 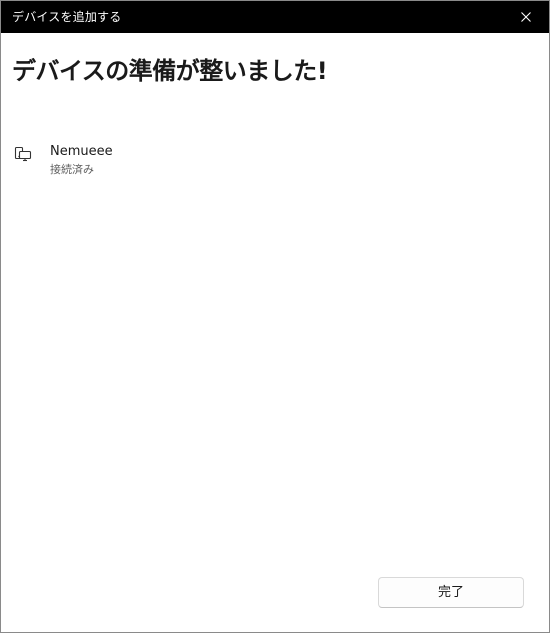 What do you see at coordinates (275, 162) in the screenshot?
I see `device-list-item: Nemueee 接続済み` at bounding box center [275, 162].